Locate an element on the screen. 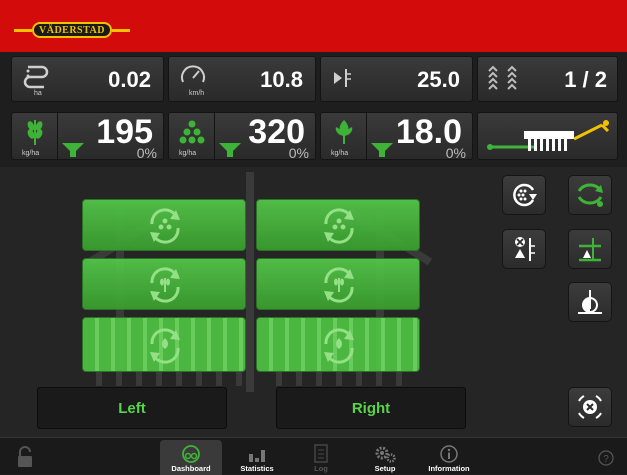 Image resolution: width=627 pixels, height=475 pixels. depth-marker-icon is located at coordinates (342, 78).